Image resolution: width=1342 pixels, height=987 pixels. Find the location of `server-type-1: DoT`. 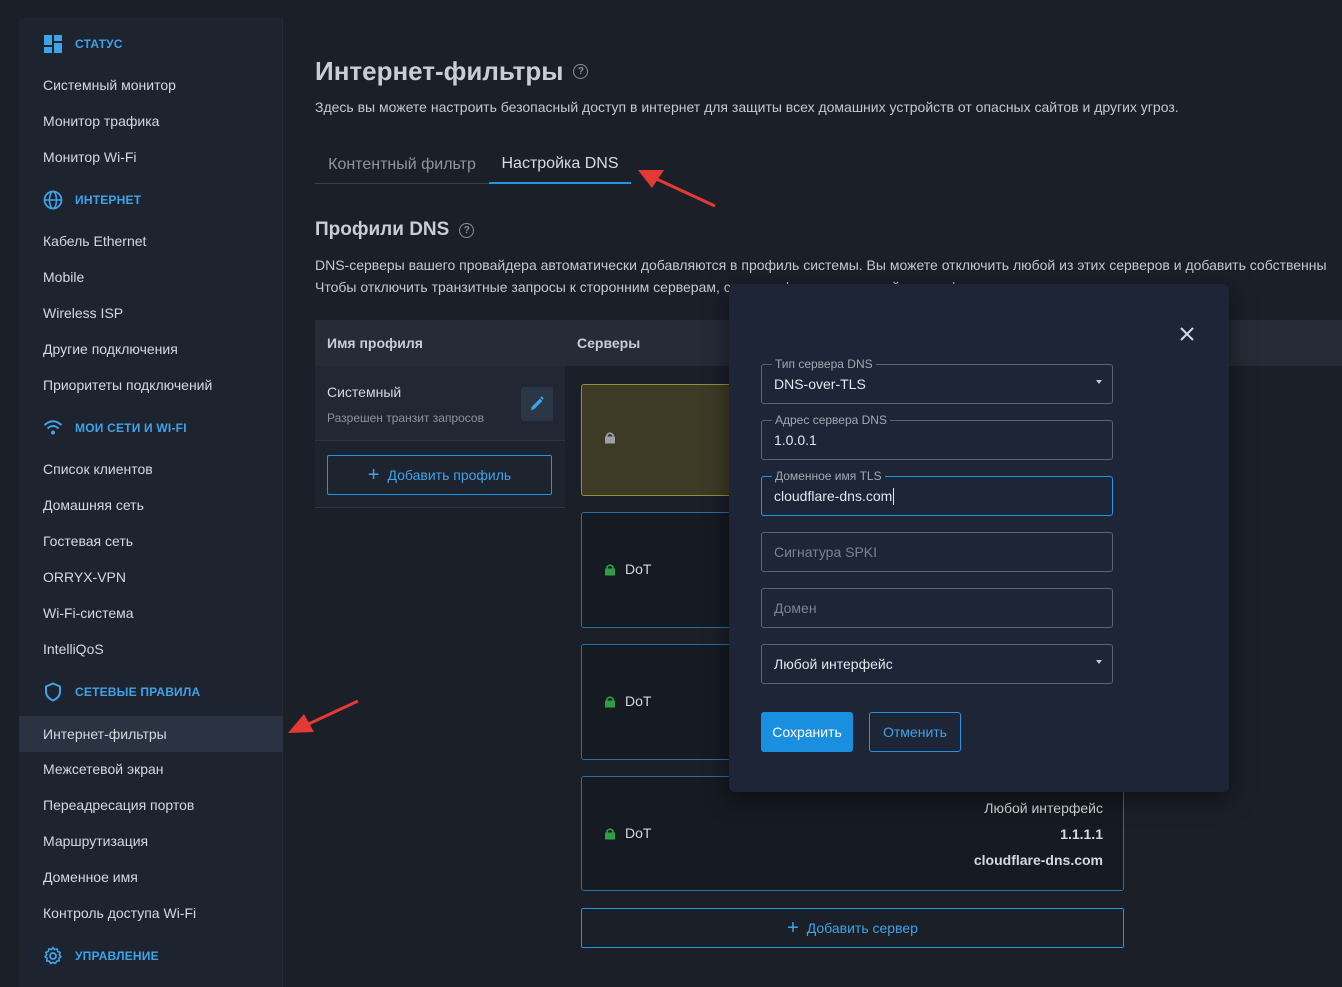

server-type-1: DoT is located at coordinates (627, 569).